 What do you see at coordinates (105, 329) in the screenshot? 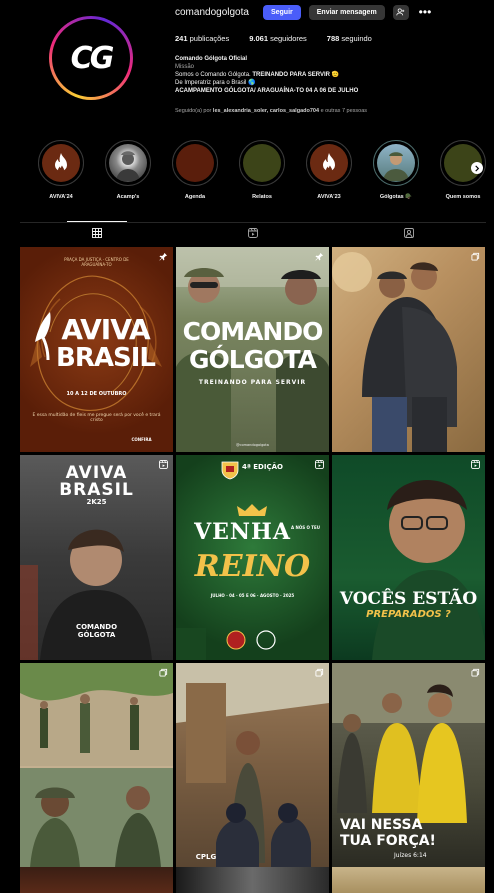
I see `post-title-1: AVIVA` at bounding box center [105, 329].